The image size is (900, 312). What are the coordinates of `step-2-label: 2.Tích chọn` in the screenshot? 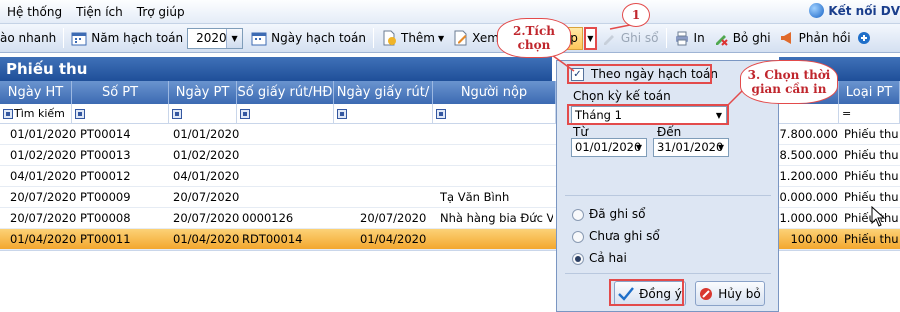 It's located at (534, 38).